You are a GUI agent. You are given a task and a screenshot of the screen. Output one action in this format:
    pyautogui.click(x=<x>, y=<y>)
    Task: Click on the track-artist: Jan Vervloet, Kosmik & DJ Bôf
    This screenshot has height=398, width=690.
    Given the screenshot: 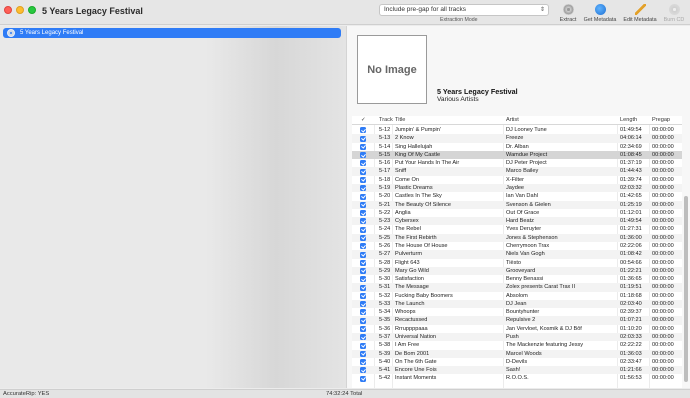 What is the action you would take?
    pyautogui.click(x=562, y=329)
    